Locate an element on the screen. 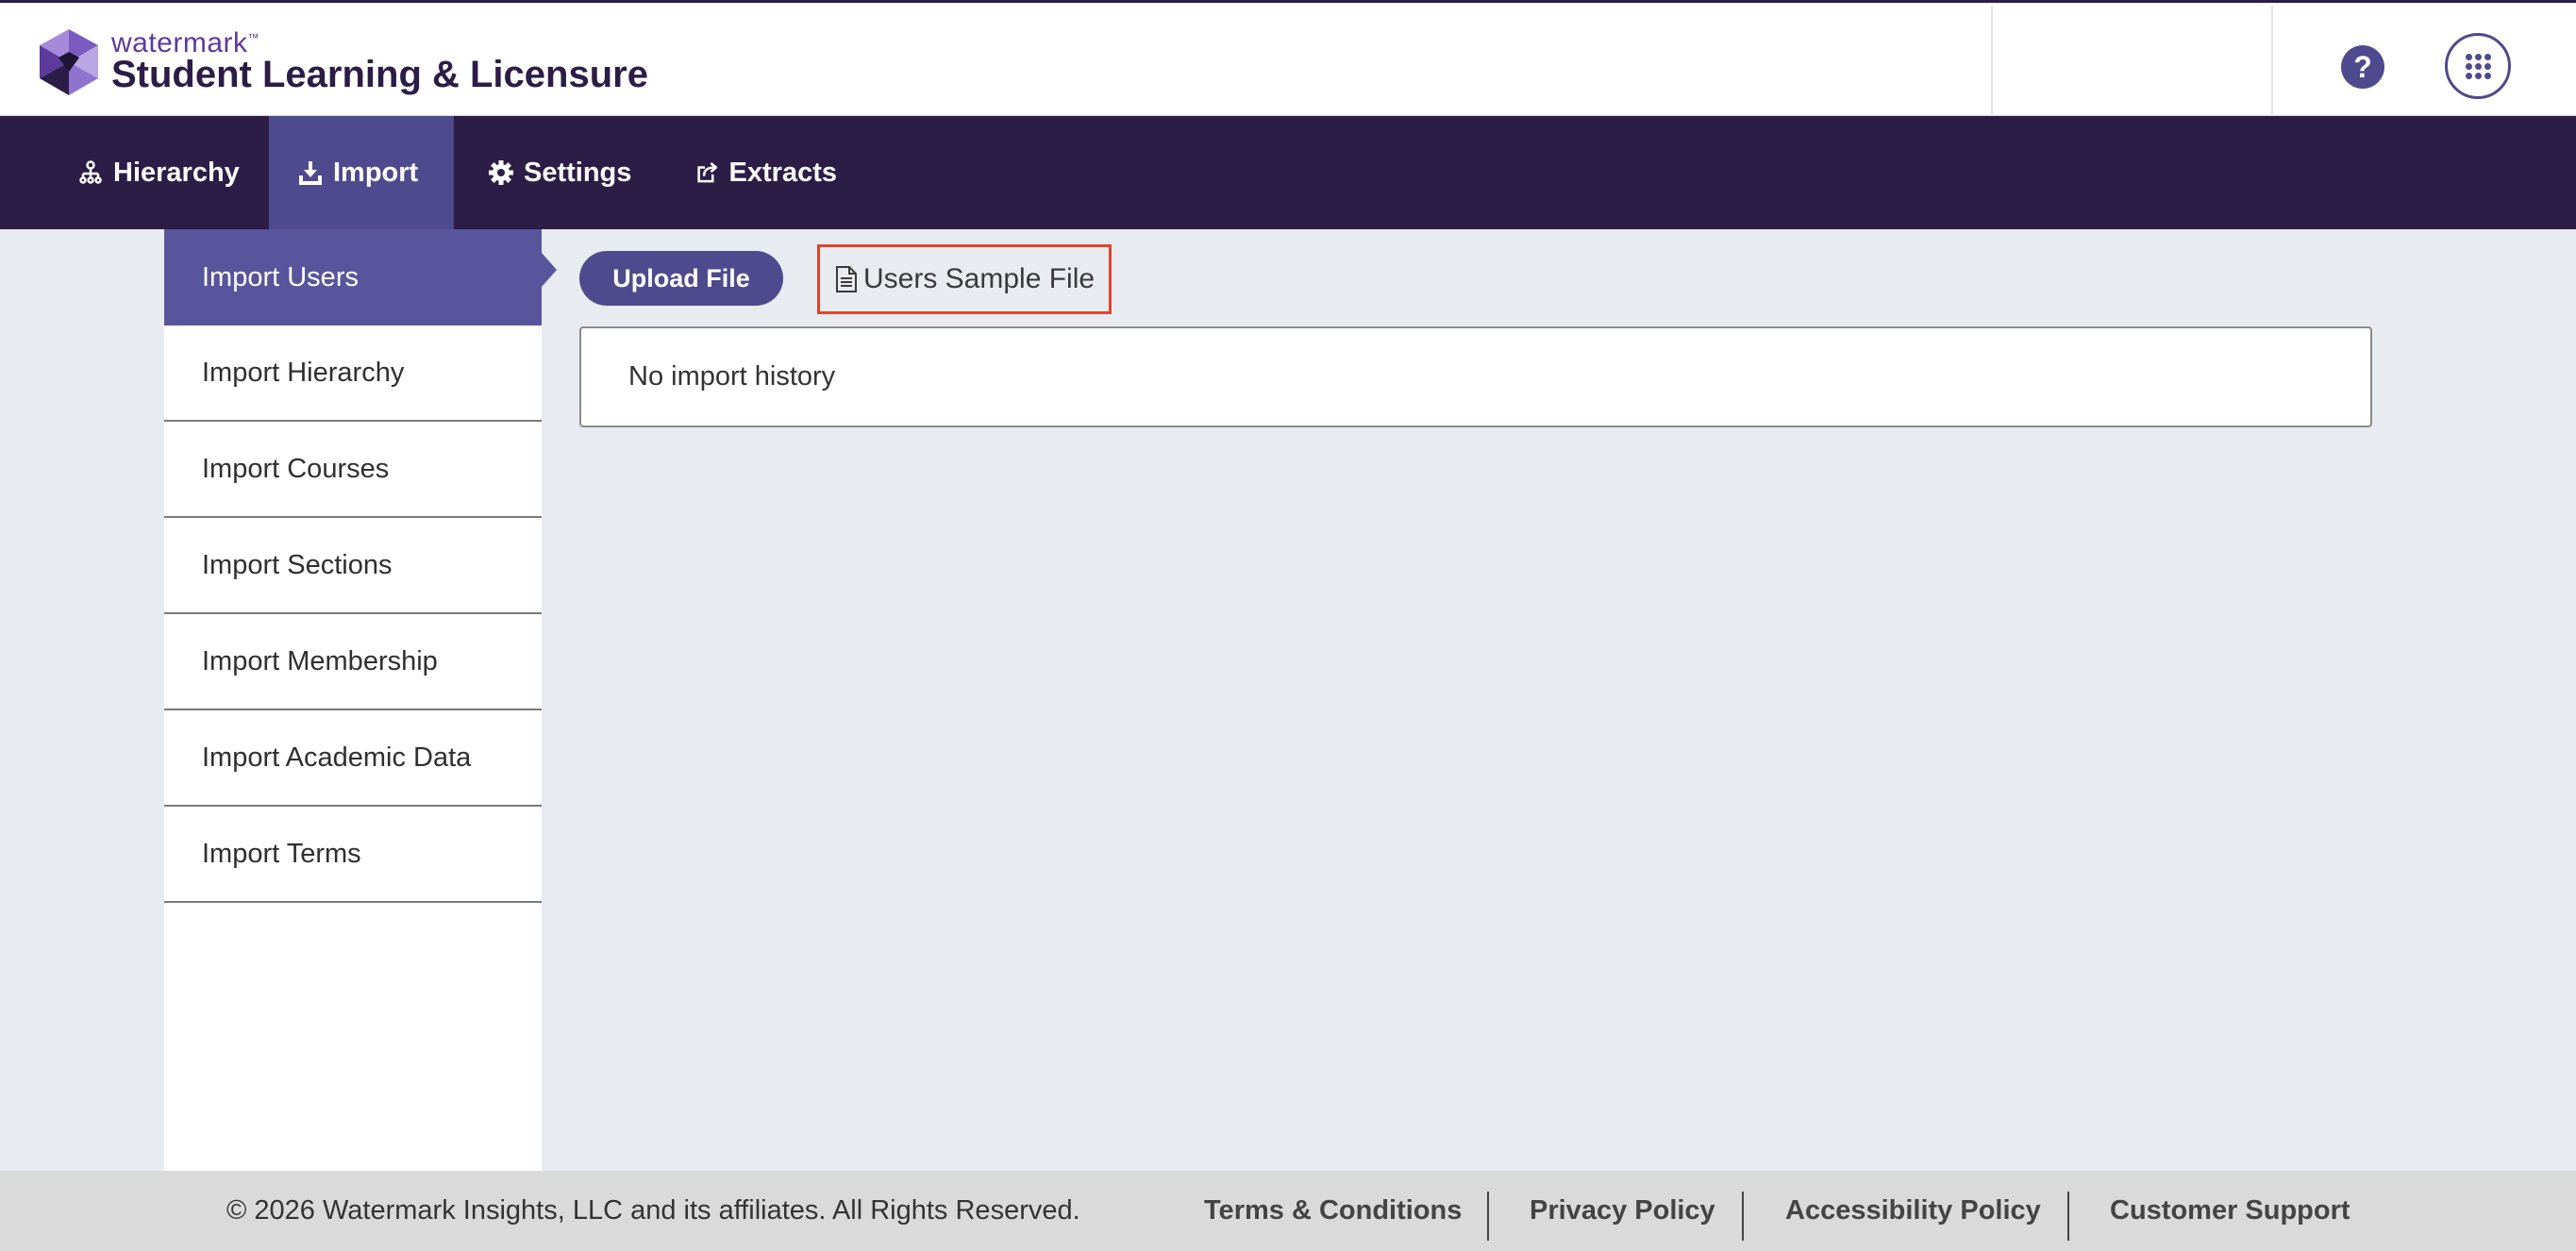 Image resolution: width=2576 pixels, height=1251 pixels. sidebar-item-import-membership: Import Membership is located at coordinates (353, 662).